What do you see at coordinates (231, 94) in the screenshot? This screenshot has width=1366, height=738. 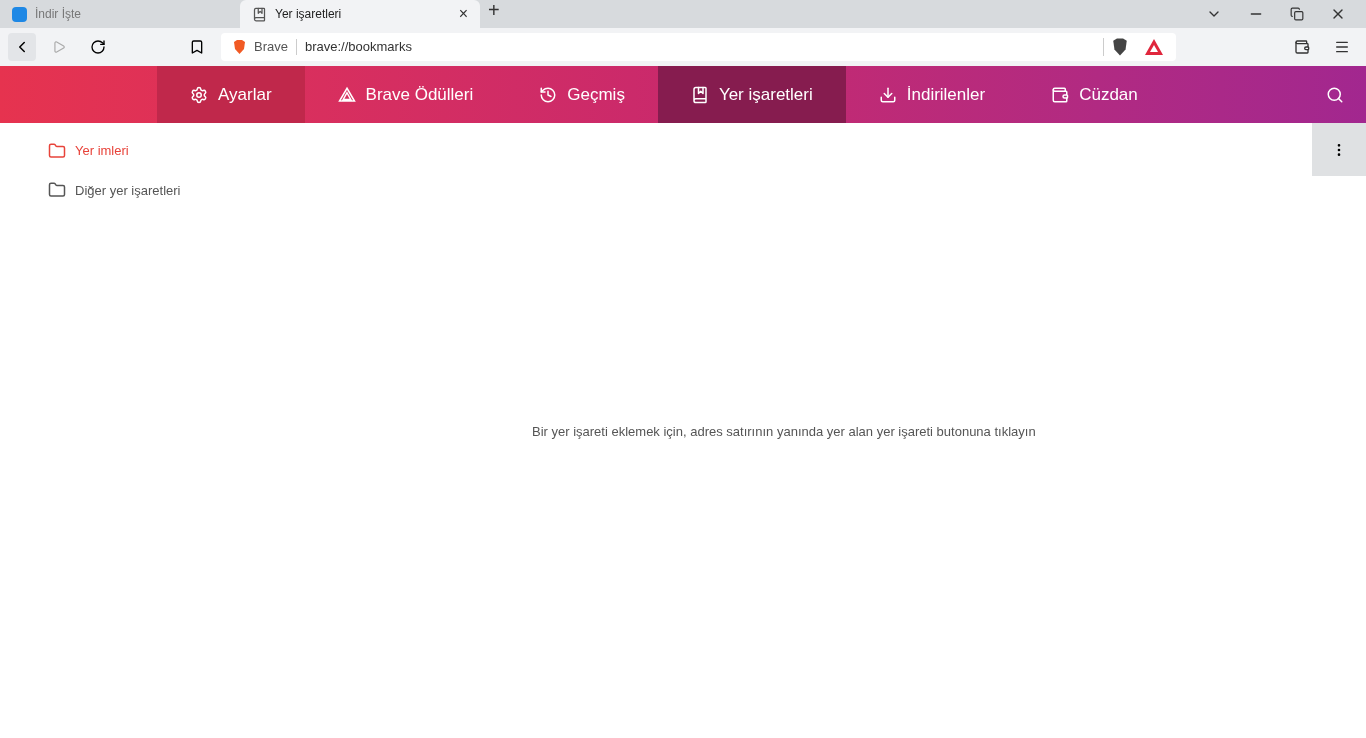 I see `nav-tab: Ayarlar` at bounding box center [231, 94].